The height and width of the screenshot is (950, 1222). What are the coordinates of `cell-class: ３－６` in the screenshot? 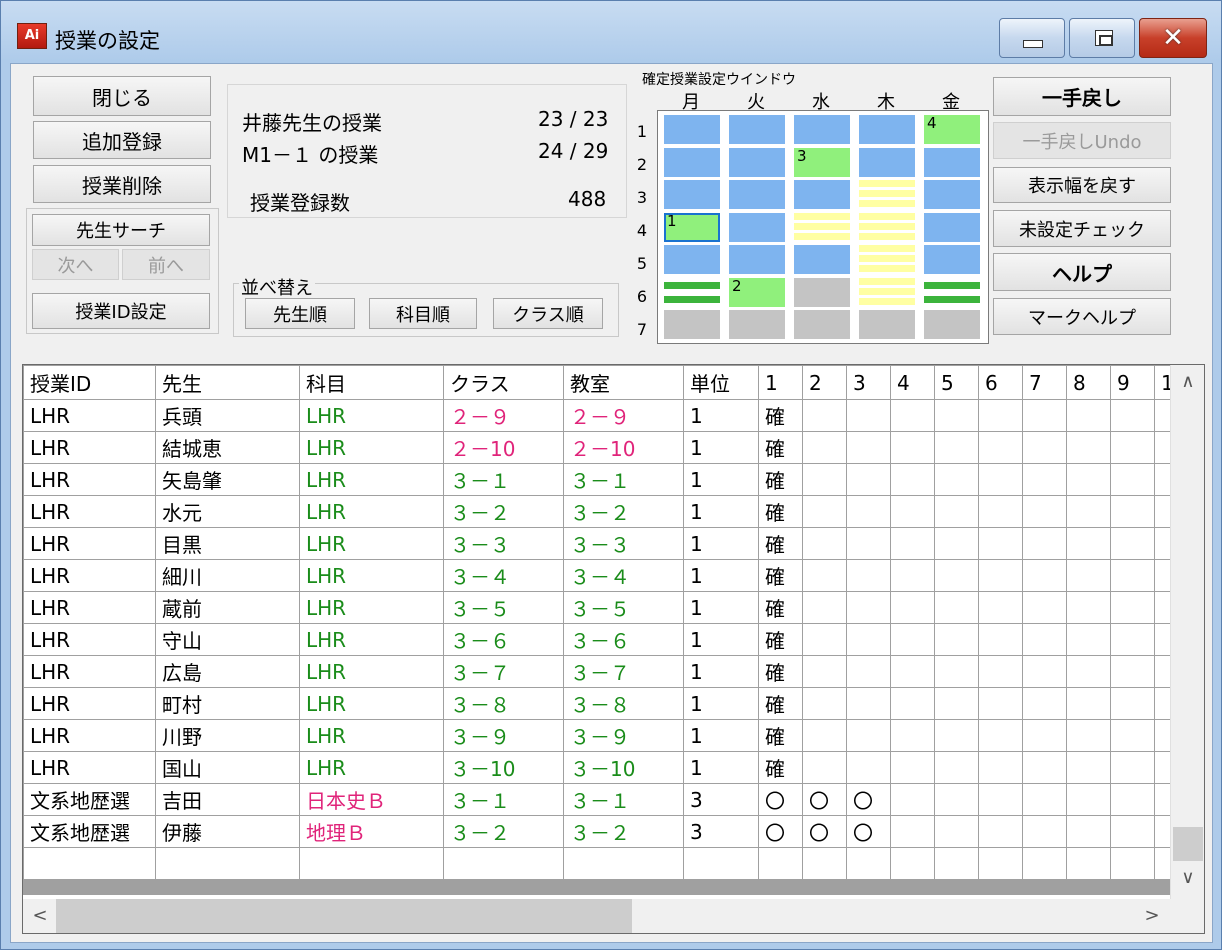 It's located at (503, 639).